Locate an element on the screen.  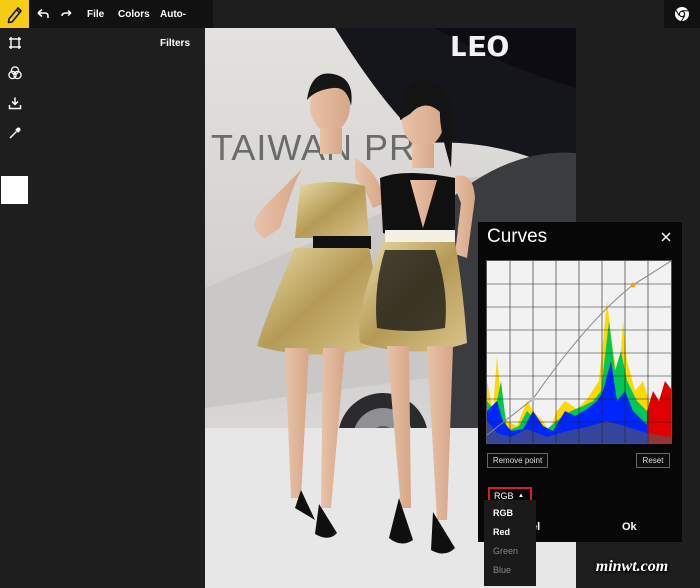
eyedropper-button is located at coordinates (14, 133).